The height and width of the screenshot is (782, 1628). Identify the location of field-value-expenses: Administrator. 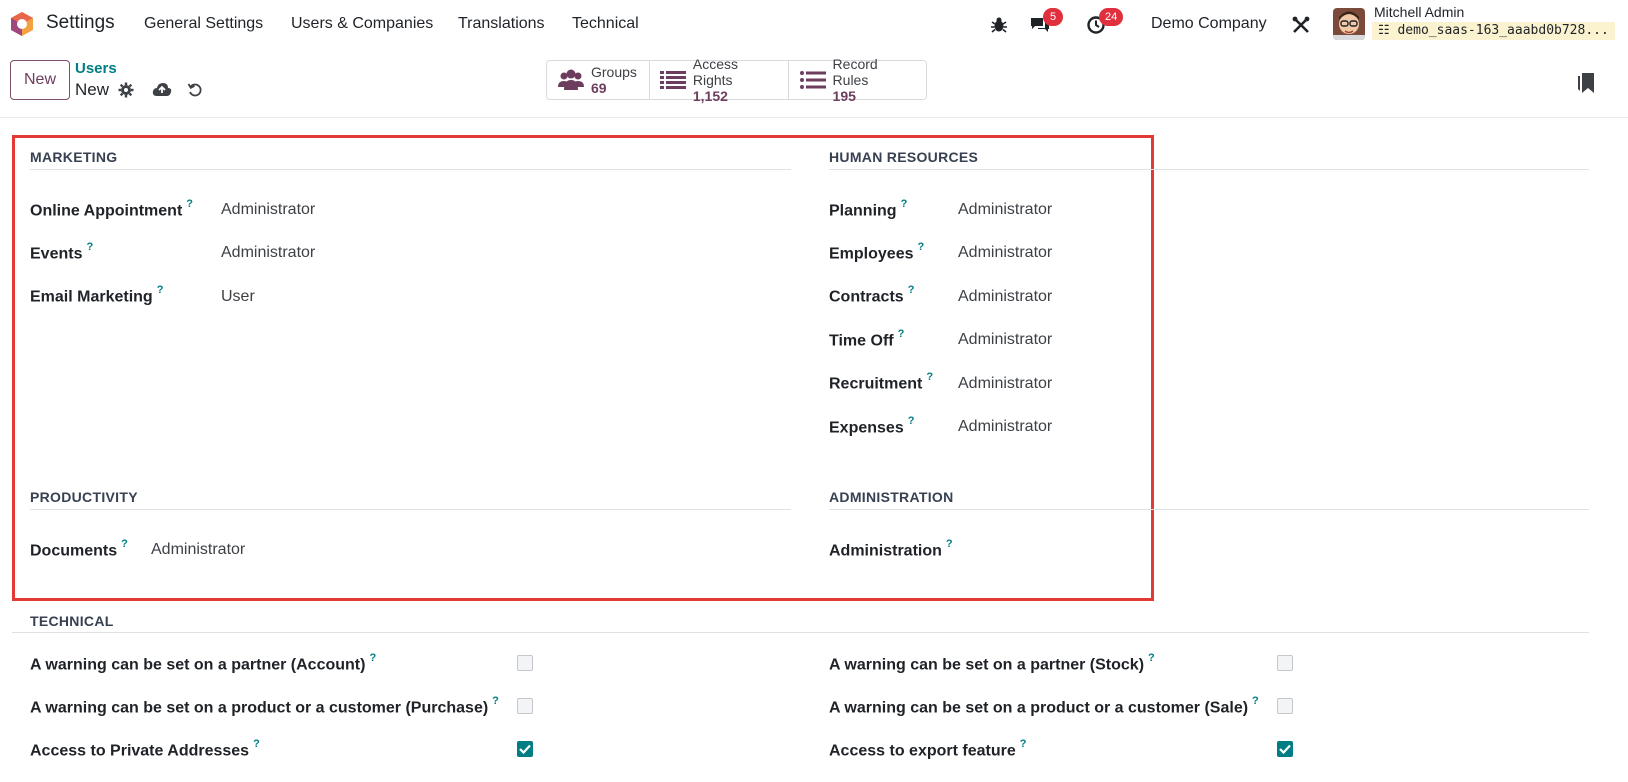
(1005, 427).